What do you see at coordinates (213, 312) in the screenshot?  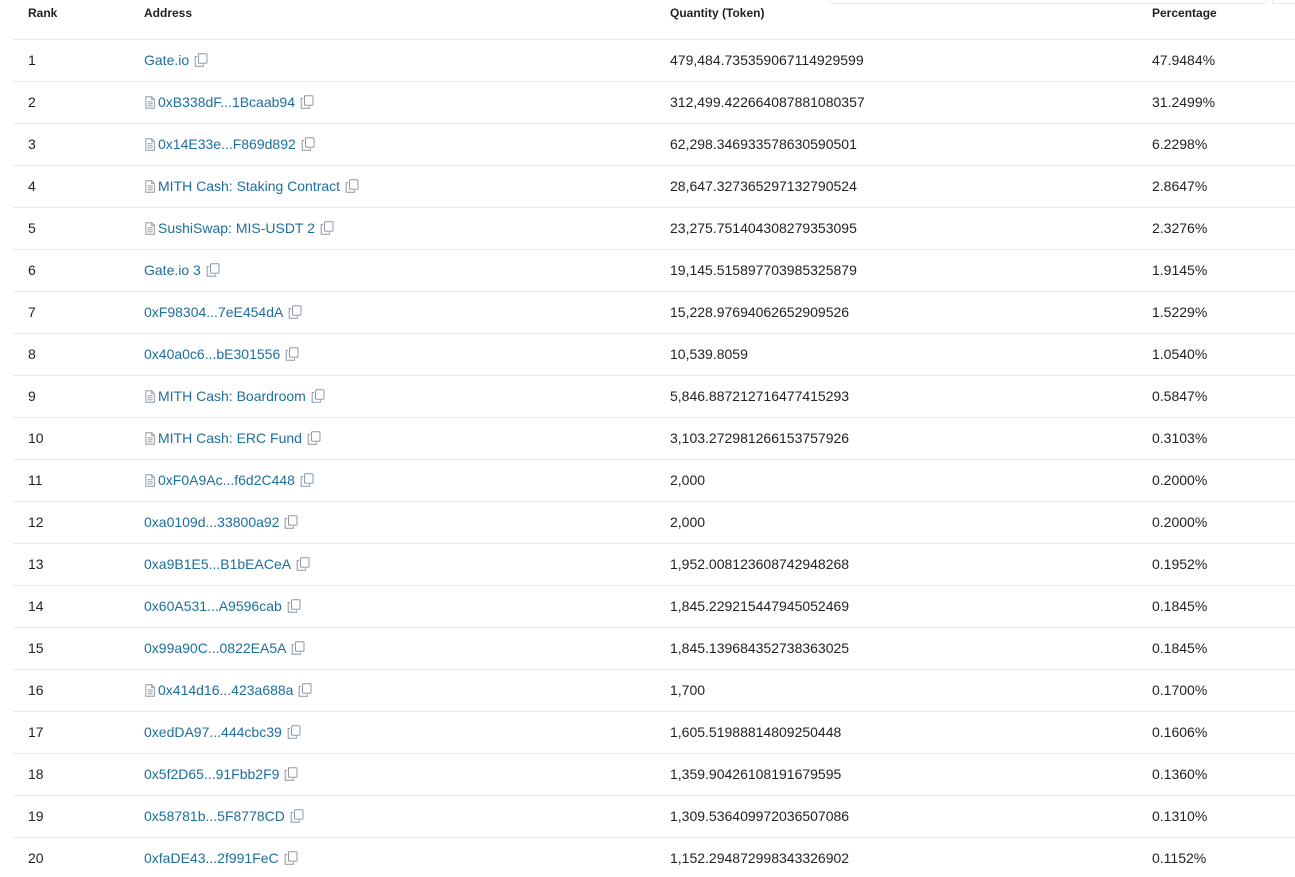 I see `address-link: 0xF98304...7eE454dA` at bounding box center [213, 312].